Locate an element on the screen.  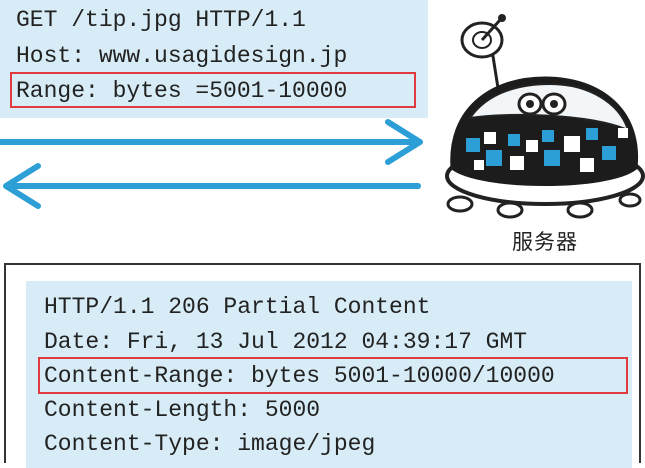
server-label: 服务器 is located at coordinates (545, 242).